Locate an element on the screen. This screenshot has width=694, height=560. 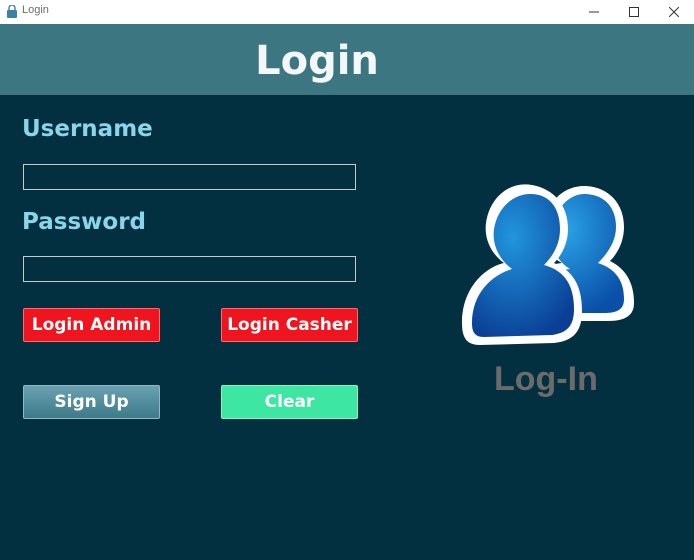
close-button is located at coordinates (674, 12).